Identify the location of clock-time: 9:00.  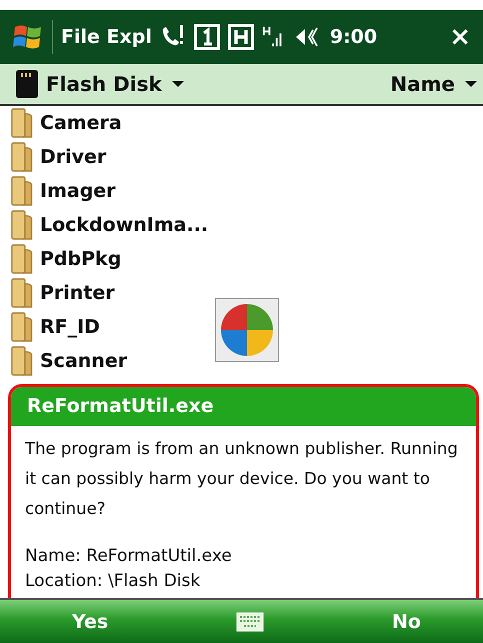
(354, 37).